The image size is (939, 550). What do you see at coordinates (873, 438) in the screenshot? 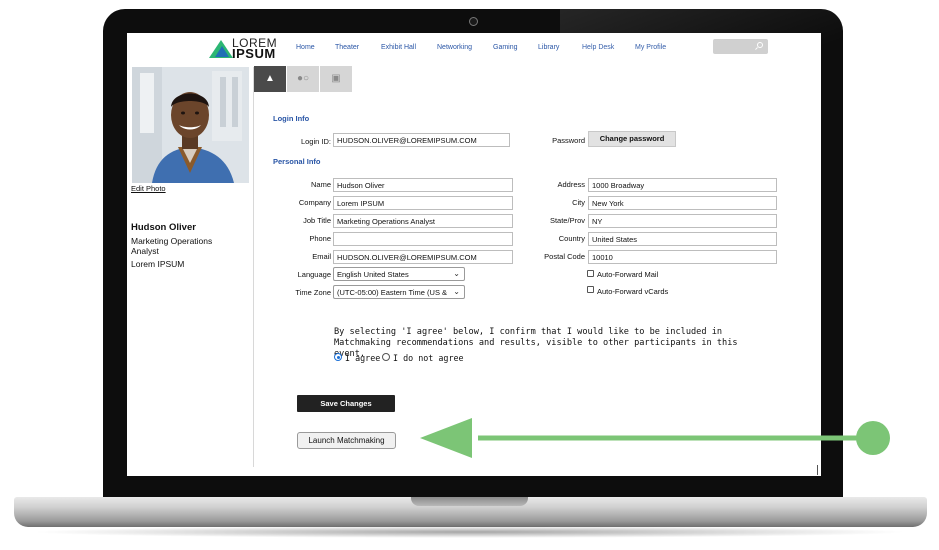
I see `callout-dot` at bounding box center [873, 438].